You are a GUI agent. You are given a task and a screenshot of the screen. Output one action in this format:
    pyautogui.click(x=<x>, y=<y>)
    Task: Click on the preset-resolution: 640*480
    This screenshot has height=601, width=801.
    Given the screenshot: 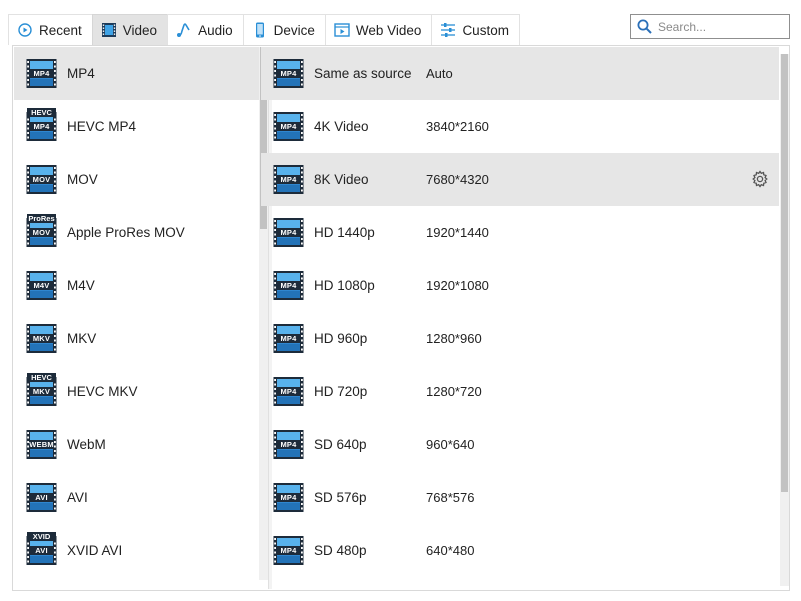 What is the action you would take?
    pyautogui.click(x=450, y=550)
    